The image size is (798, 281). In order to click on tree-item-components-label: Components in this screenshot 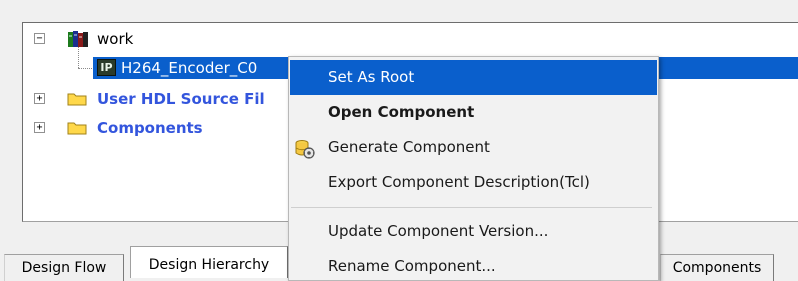, I will do `click(150, 128)`.